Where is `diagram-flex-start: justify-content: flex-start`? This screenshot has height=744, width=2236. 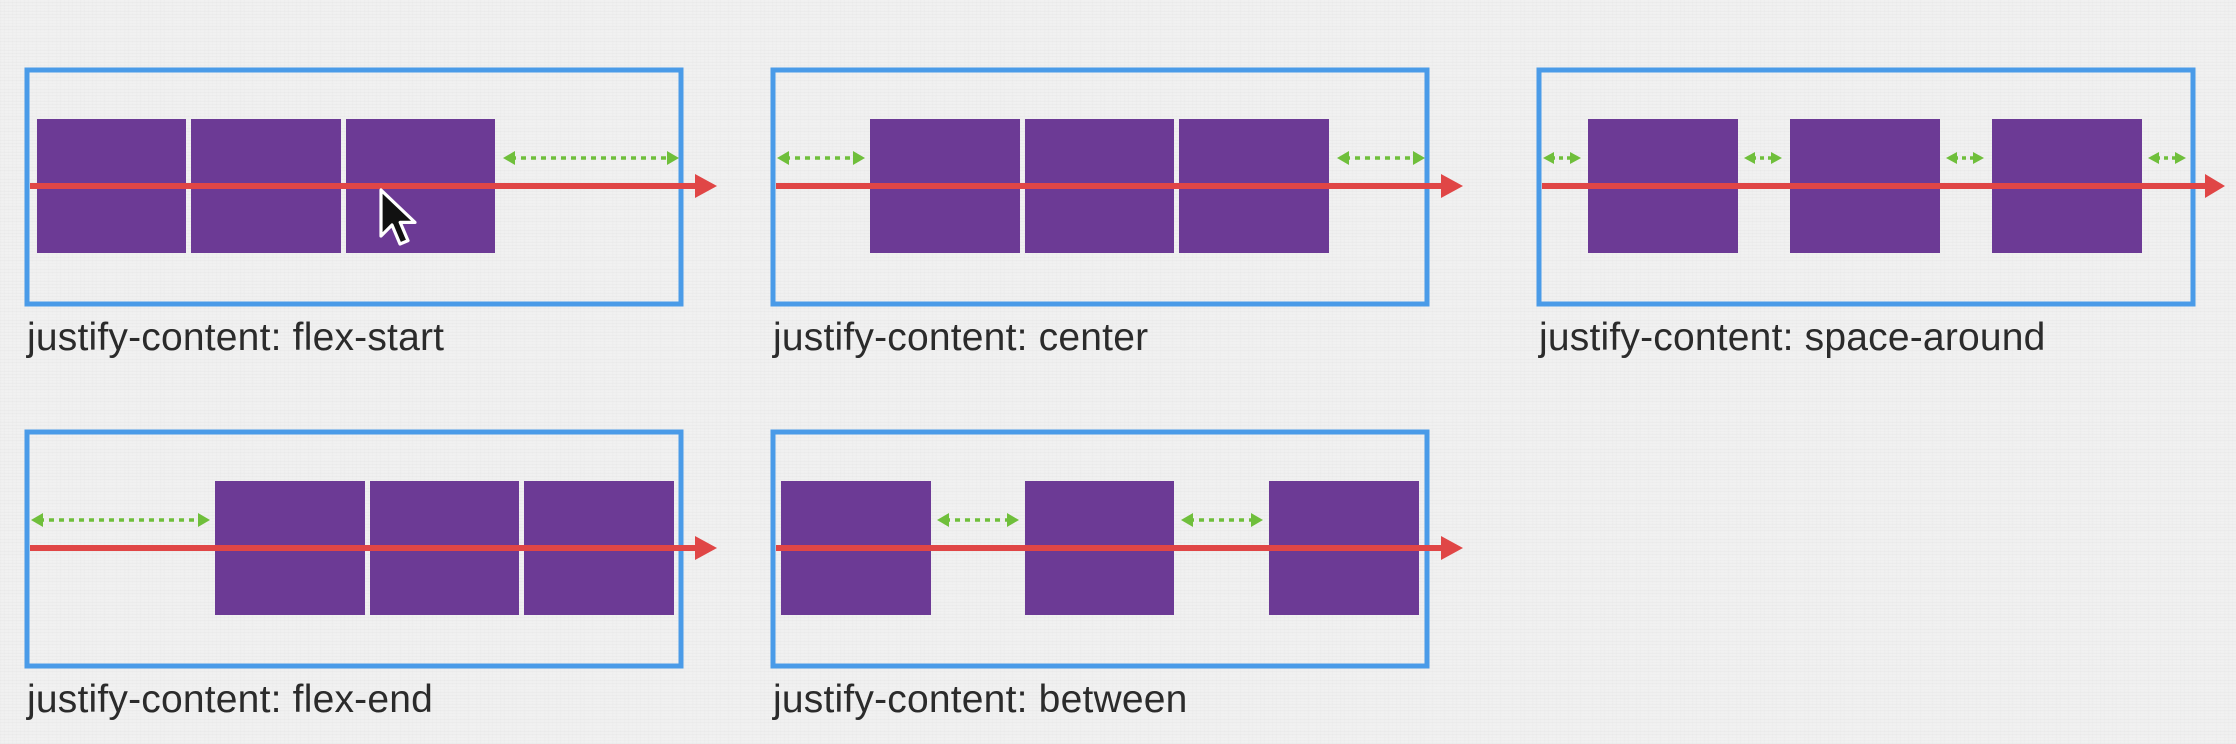
diagram-flex-start: justify-content: flex-start is located at coordinates (374, 222).